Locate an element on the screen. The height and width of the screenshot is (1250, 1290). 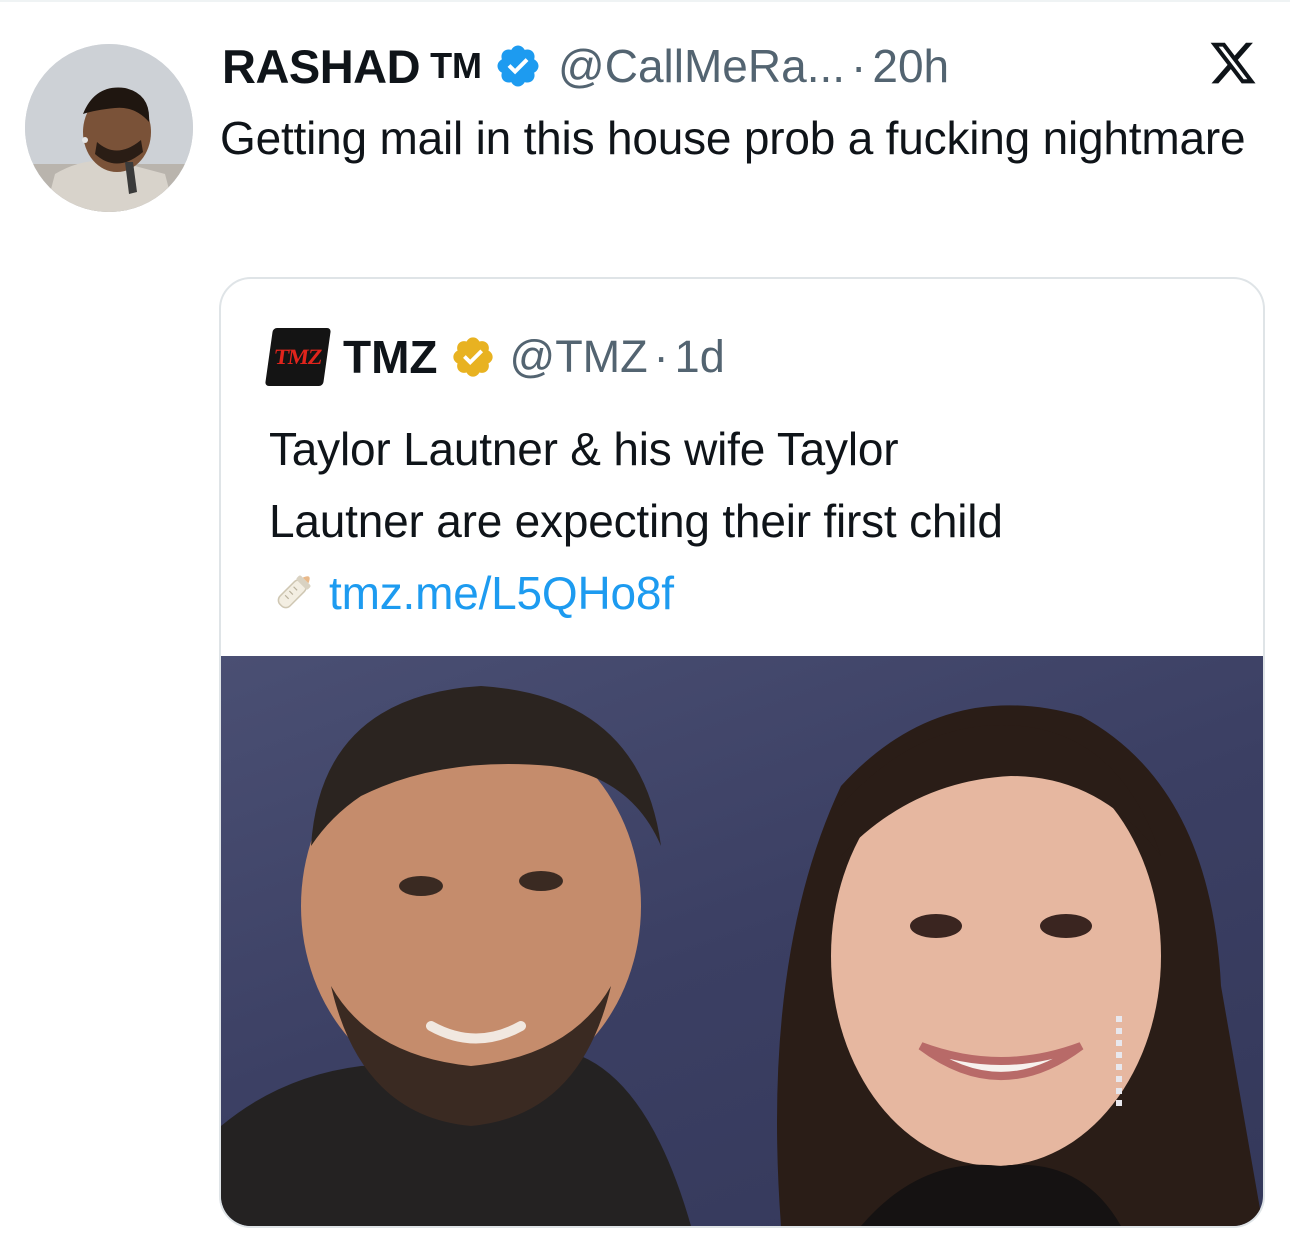
quoted-text-line-1: Taylor Lautner & his wife Taylor is located at coordinates (584, 449).